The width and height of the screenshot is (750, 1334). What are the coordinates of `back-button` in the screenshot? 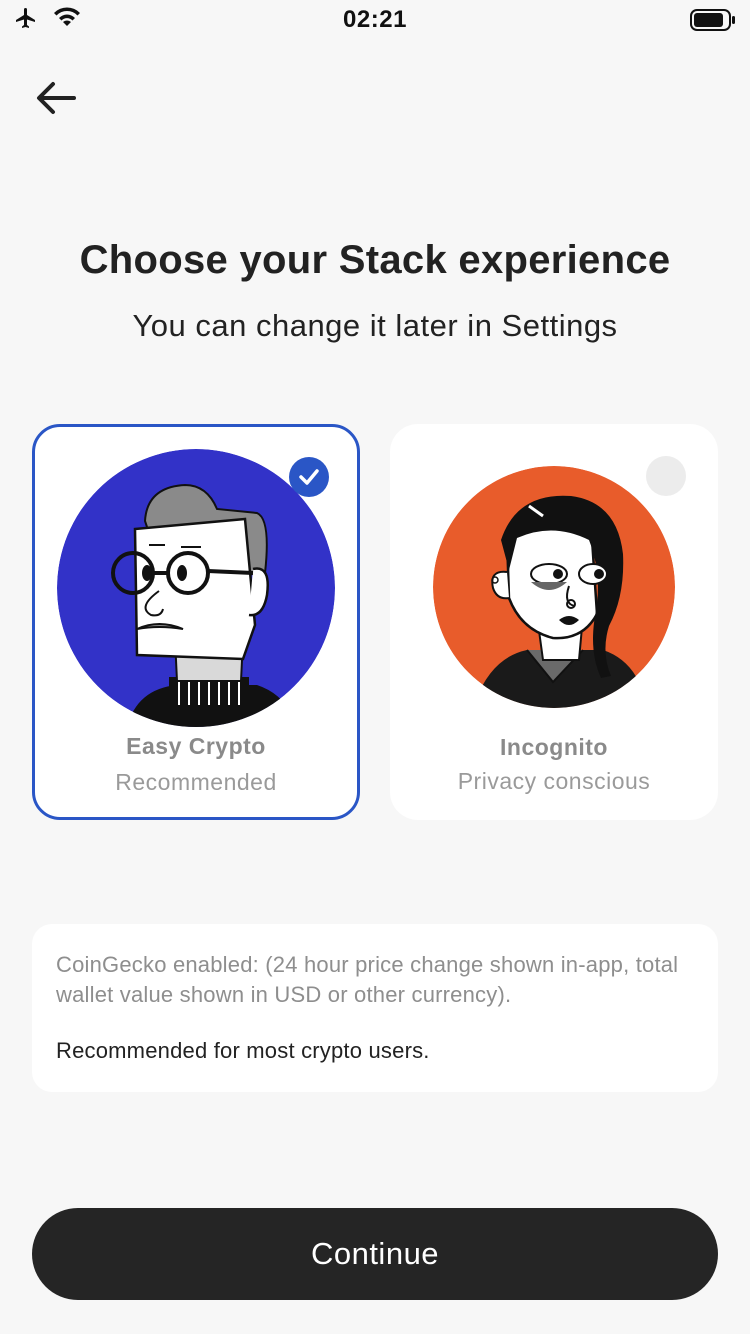 It's located at (56, 98).